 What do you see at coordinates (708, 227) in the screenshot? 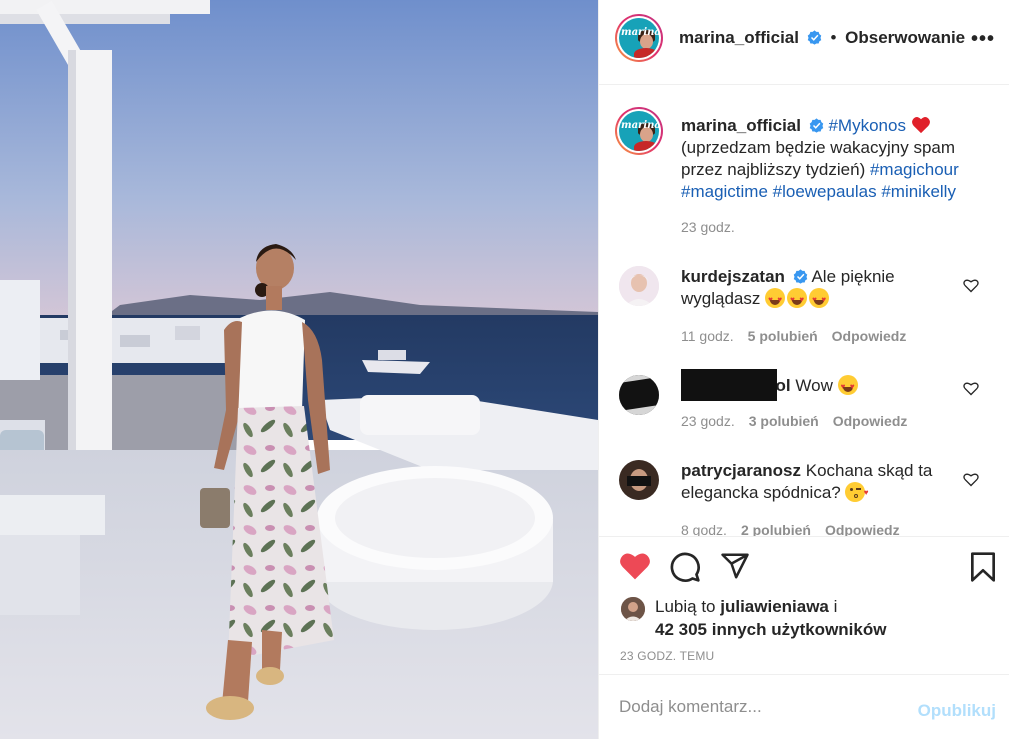
I see `caption-time: 23 godz.` at bounding box center [708, 227].